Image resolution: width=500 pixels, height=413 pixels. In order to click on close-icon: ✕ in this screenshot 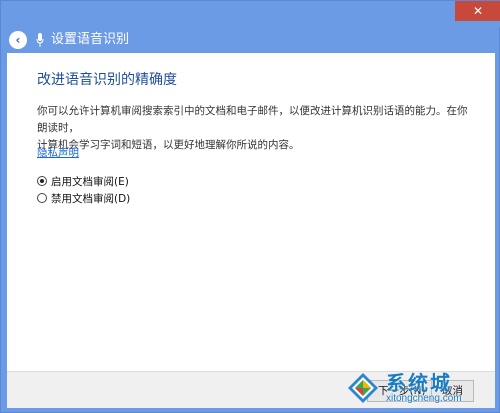, I will do `click(478, 11)`.